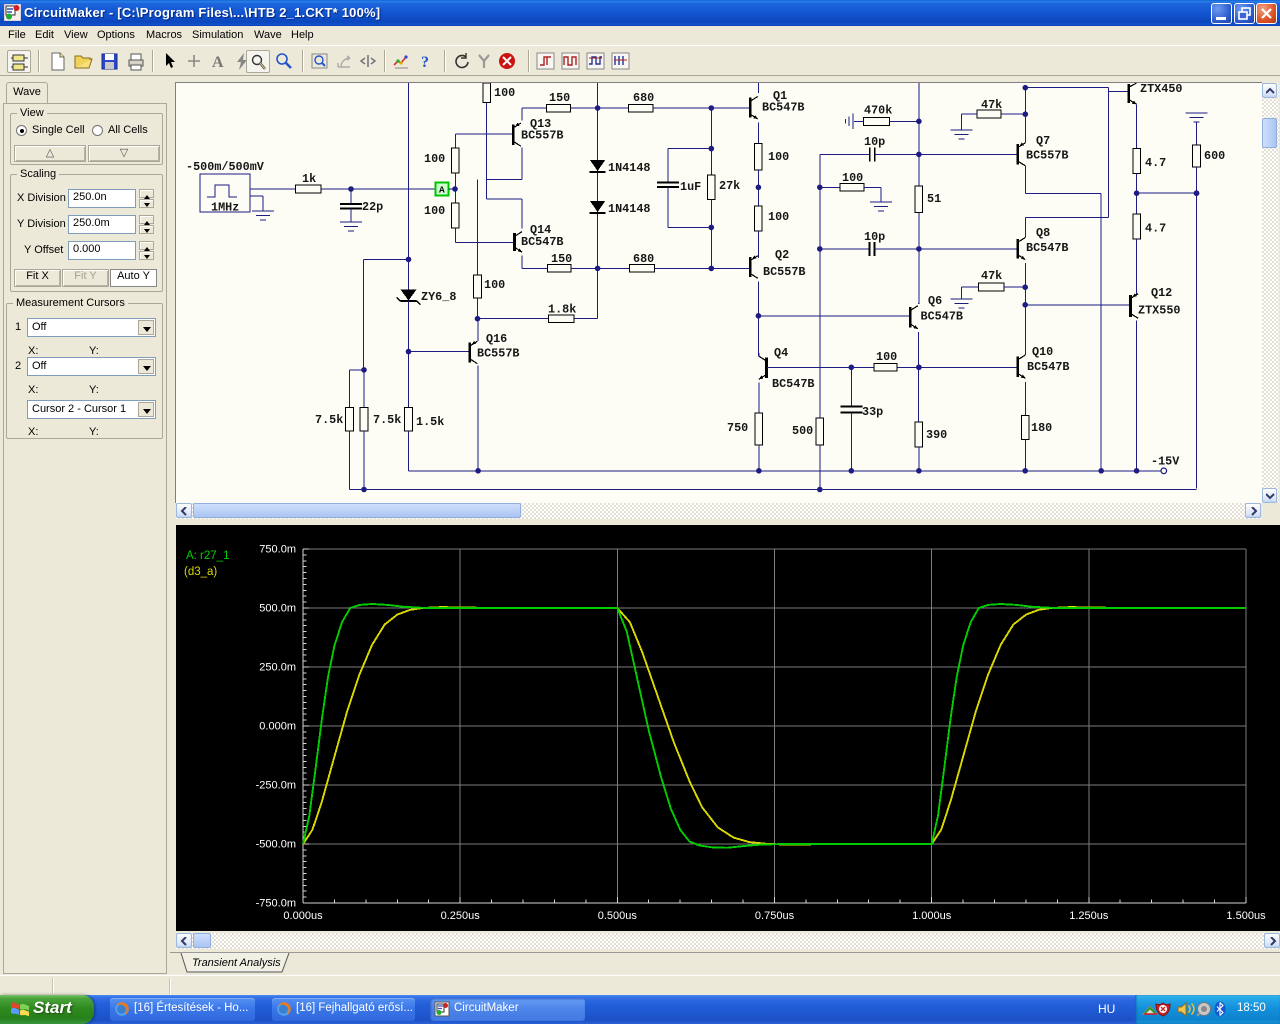 The image size is (1280, 1024). I want to click on svg-text: 0.750us, so click(775, 916).